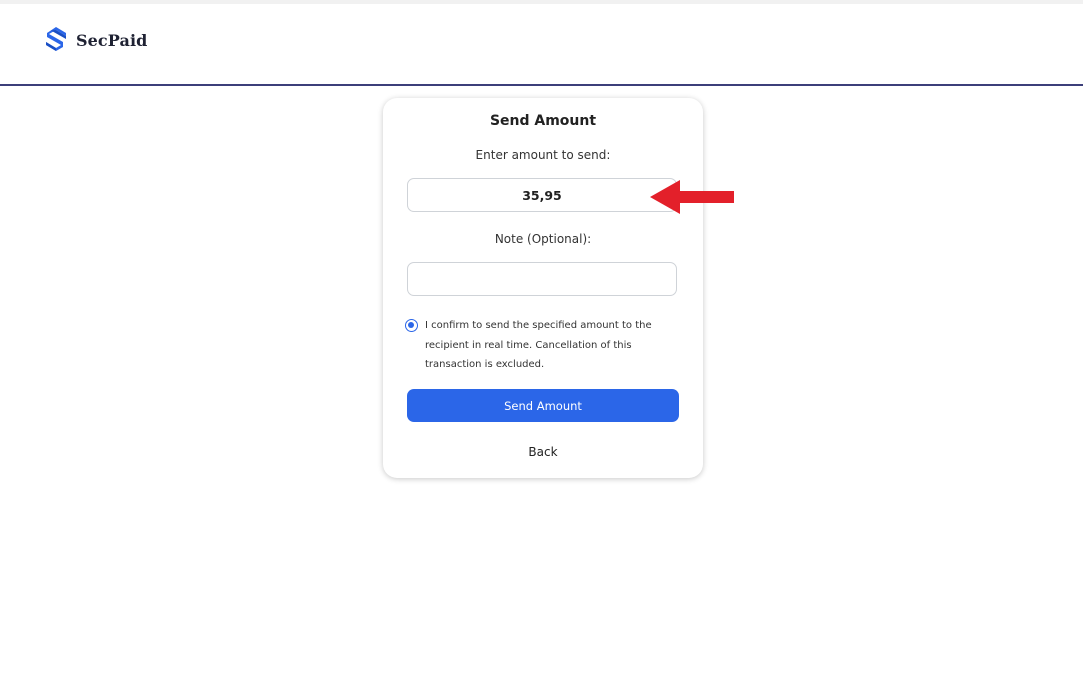  Describe the element at coordinates (543, 155) in the screenshot. I see `amount-label: Enter amount to send:` at that location.